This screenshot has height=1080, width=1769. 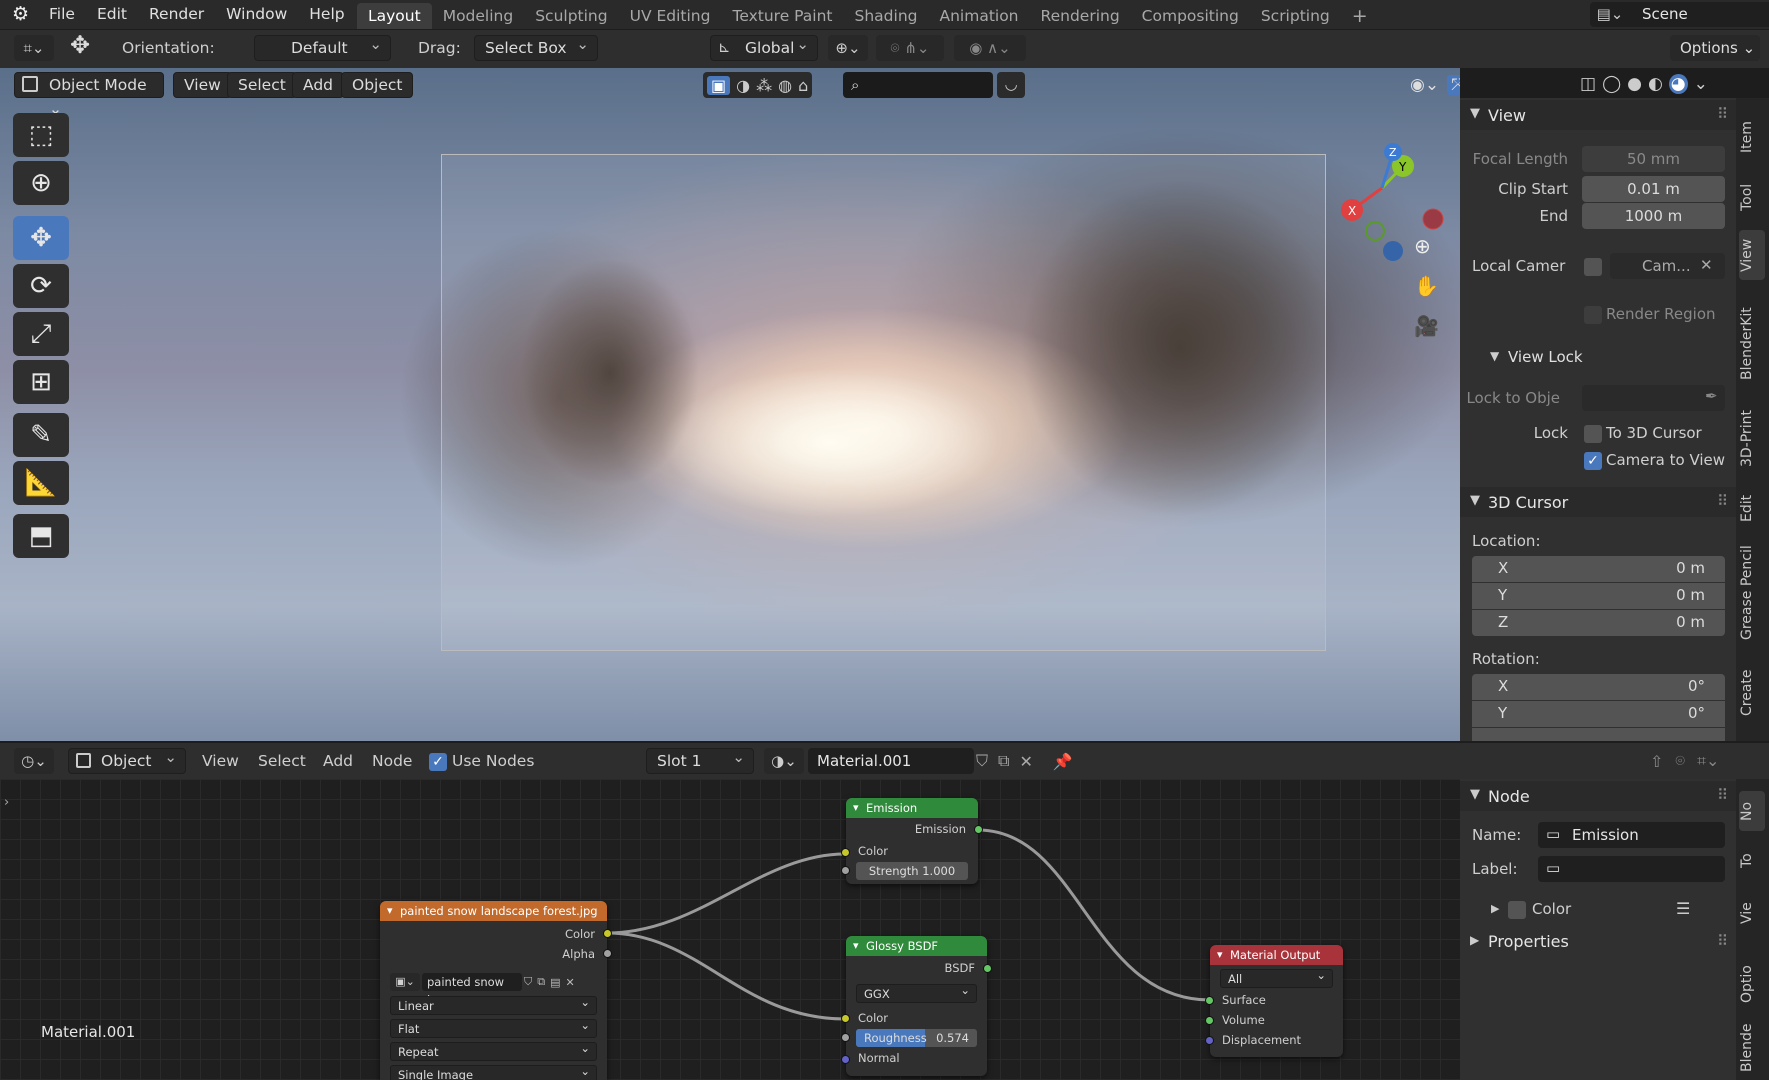 What do you see at coordinates (326, 14) in the screenshot?
I see `menu-help: Help` at bounding box center [326, 14].